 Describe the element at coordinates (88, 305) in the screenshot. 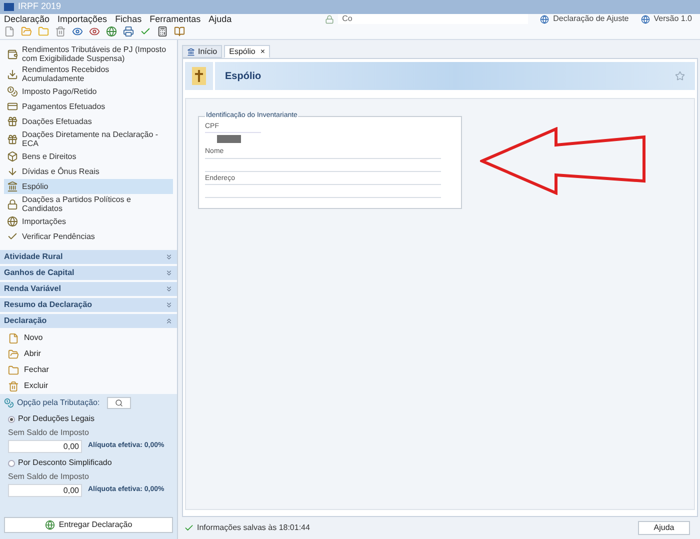

I see `section-header: Resumo da Declaração` at that location.